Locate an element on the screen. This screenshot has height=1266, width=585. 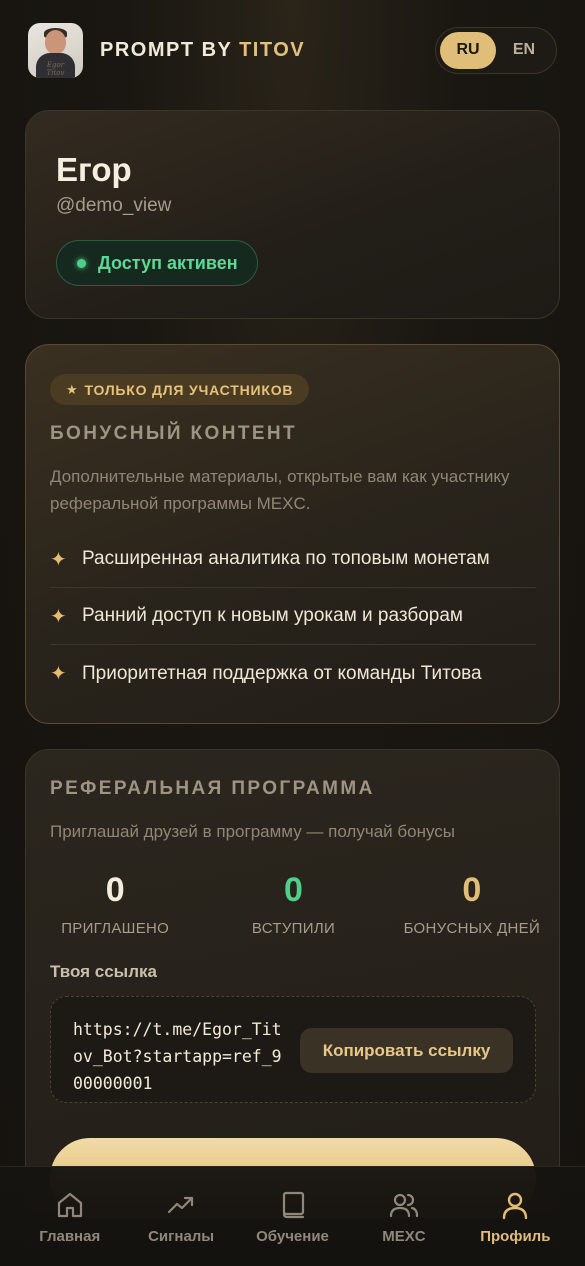
stat-joined: 0 ВСТУПИЛИ is located at coordinates (293, 902).